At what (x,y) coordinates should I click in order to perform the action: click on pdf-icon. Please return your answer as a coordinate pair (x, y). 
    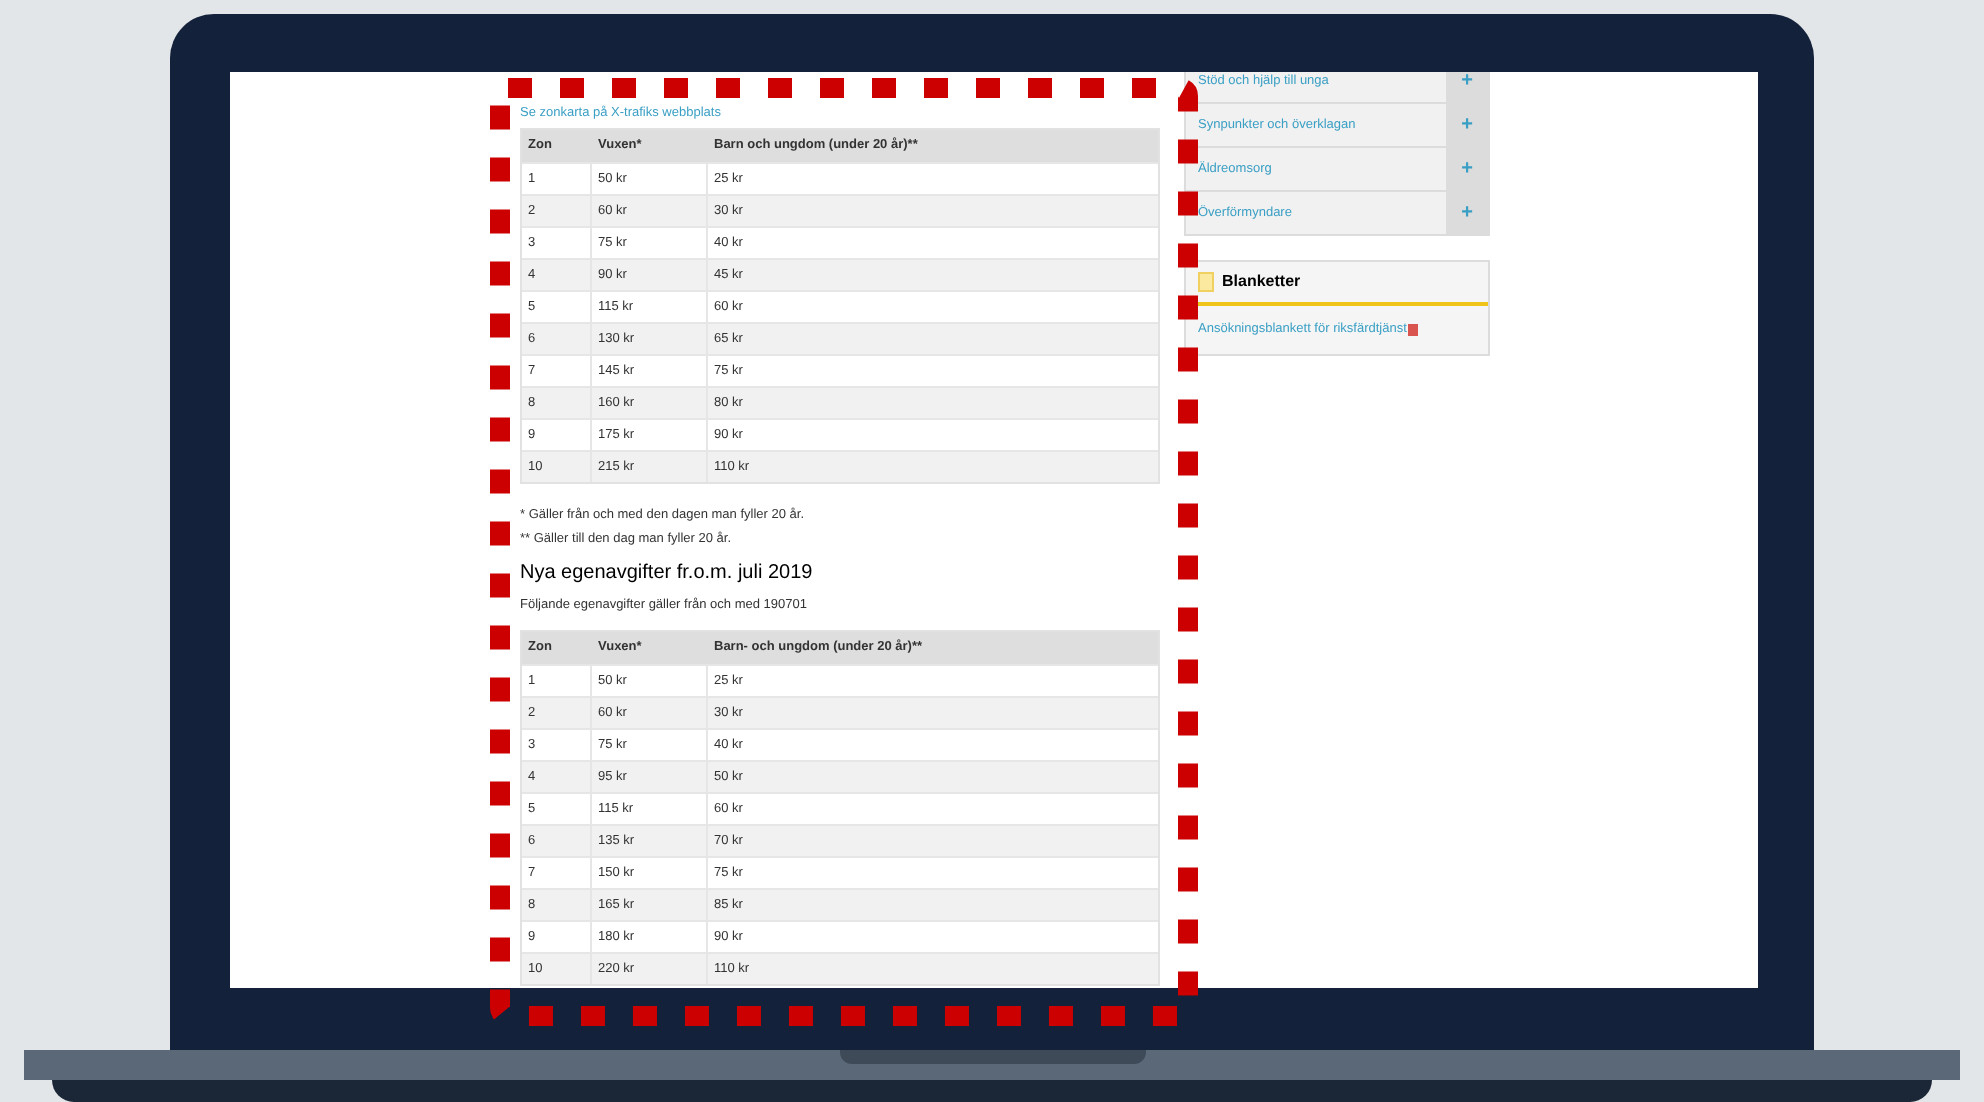
    Looking at the image, I should click on (1413, 330).